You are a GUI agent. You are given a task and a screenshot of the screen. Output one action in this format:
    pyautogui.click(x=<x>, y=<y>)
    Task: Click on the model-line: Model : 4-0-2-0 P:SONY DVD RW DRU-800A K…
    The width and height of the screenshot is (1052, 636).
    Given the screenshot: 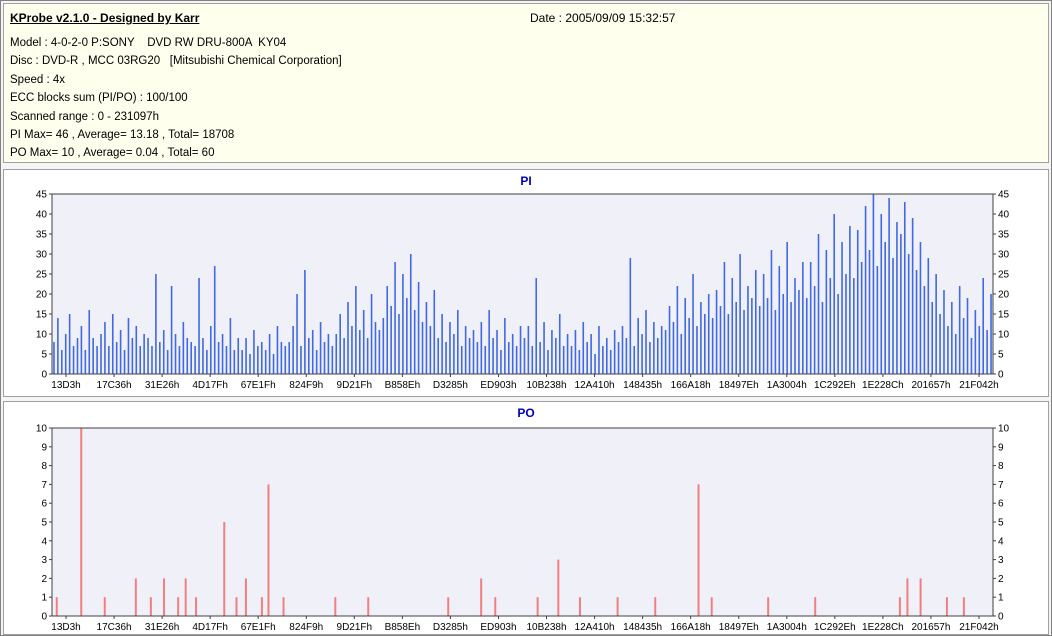 What is the action you would take?
    pyautogui.click(x=148, y=43)
    